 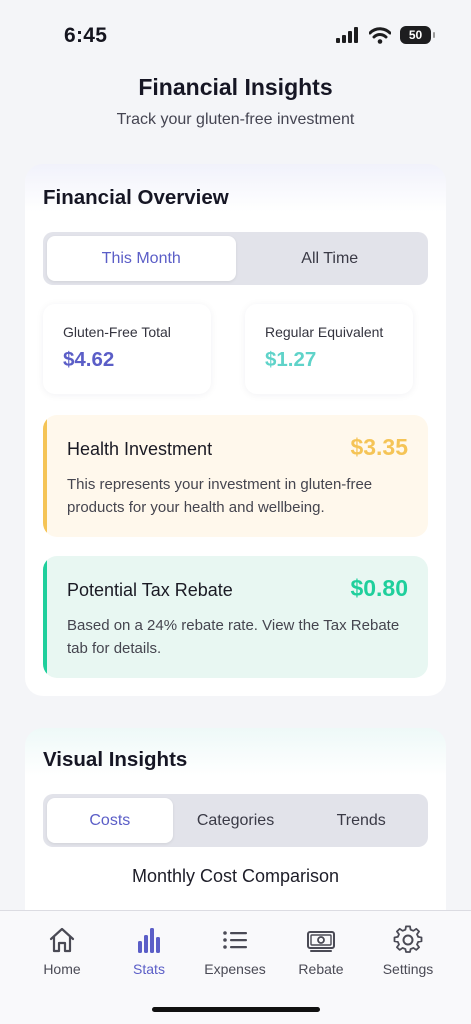 I want to click on gluten-free-total-value: $4.62, so click(x=89, y=359).